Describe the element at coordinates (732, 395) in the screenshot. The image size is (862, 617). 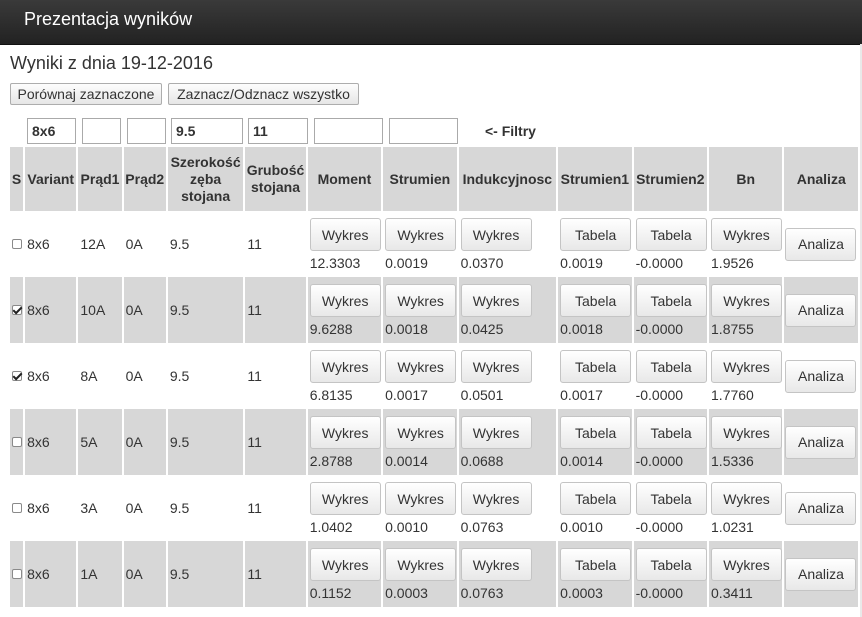
I see `bn-value: 1.7760` at that location.